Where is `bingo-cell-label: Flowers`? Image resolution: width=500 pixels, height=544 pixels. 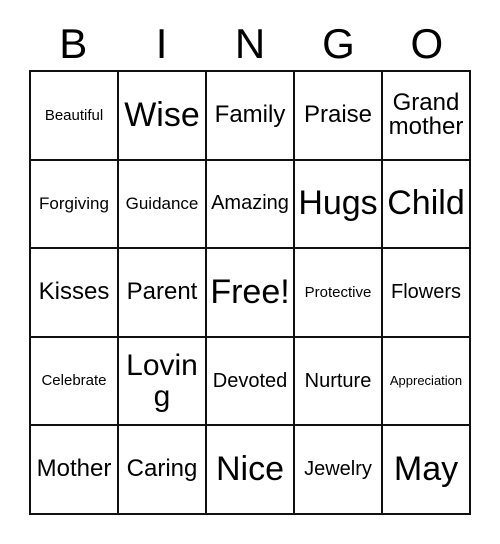
bingo-cell-label: Flowers is located at coordinates (425, 292).